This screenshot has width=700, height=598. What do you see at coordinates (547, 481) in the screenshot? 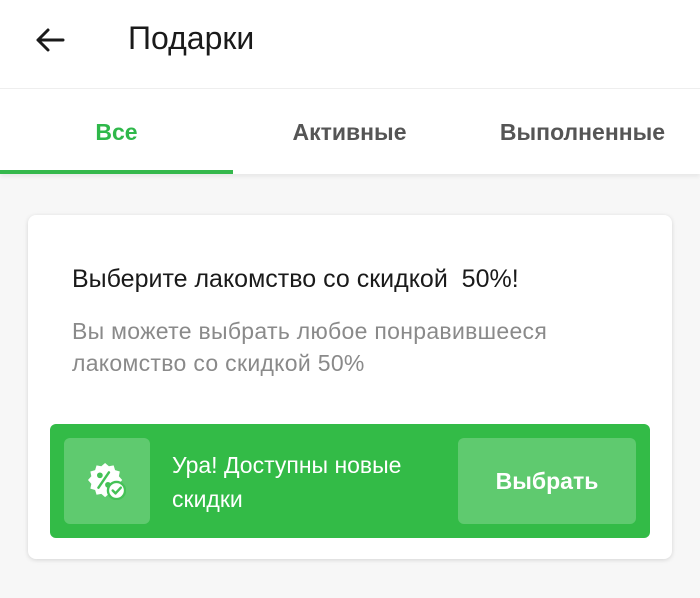
I see `select-button: Выбрать` at bounding box center [547, 481].